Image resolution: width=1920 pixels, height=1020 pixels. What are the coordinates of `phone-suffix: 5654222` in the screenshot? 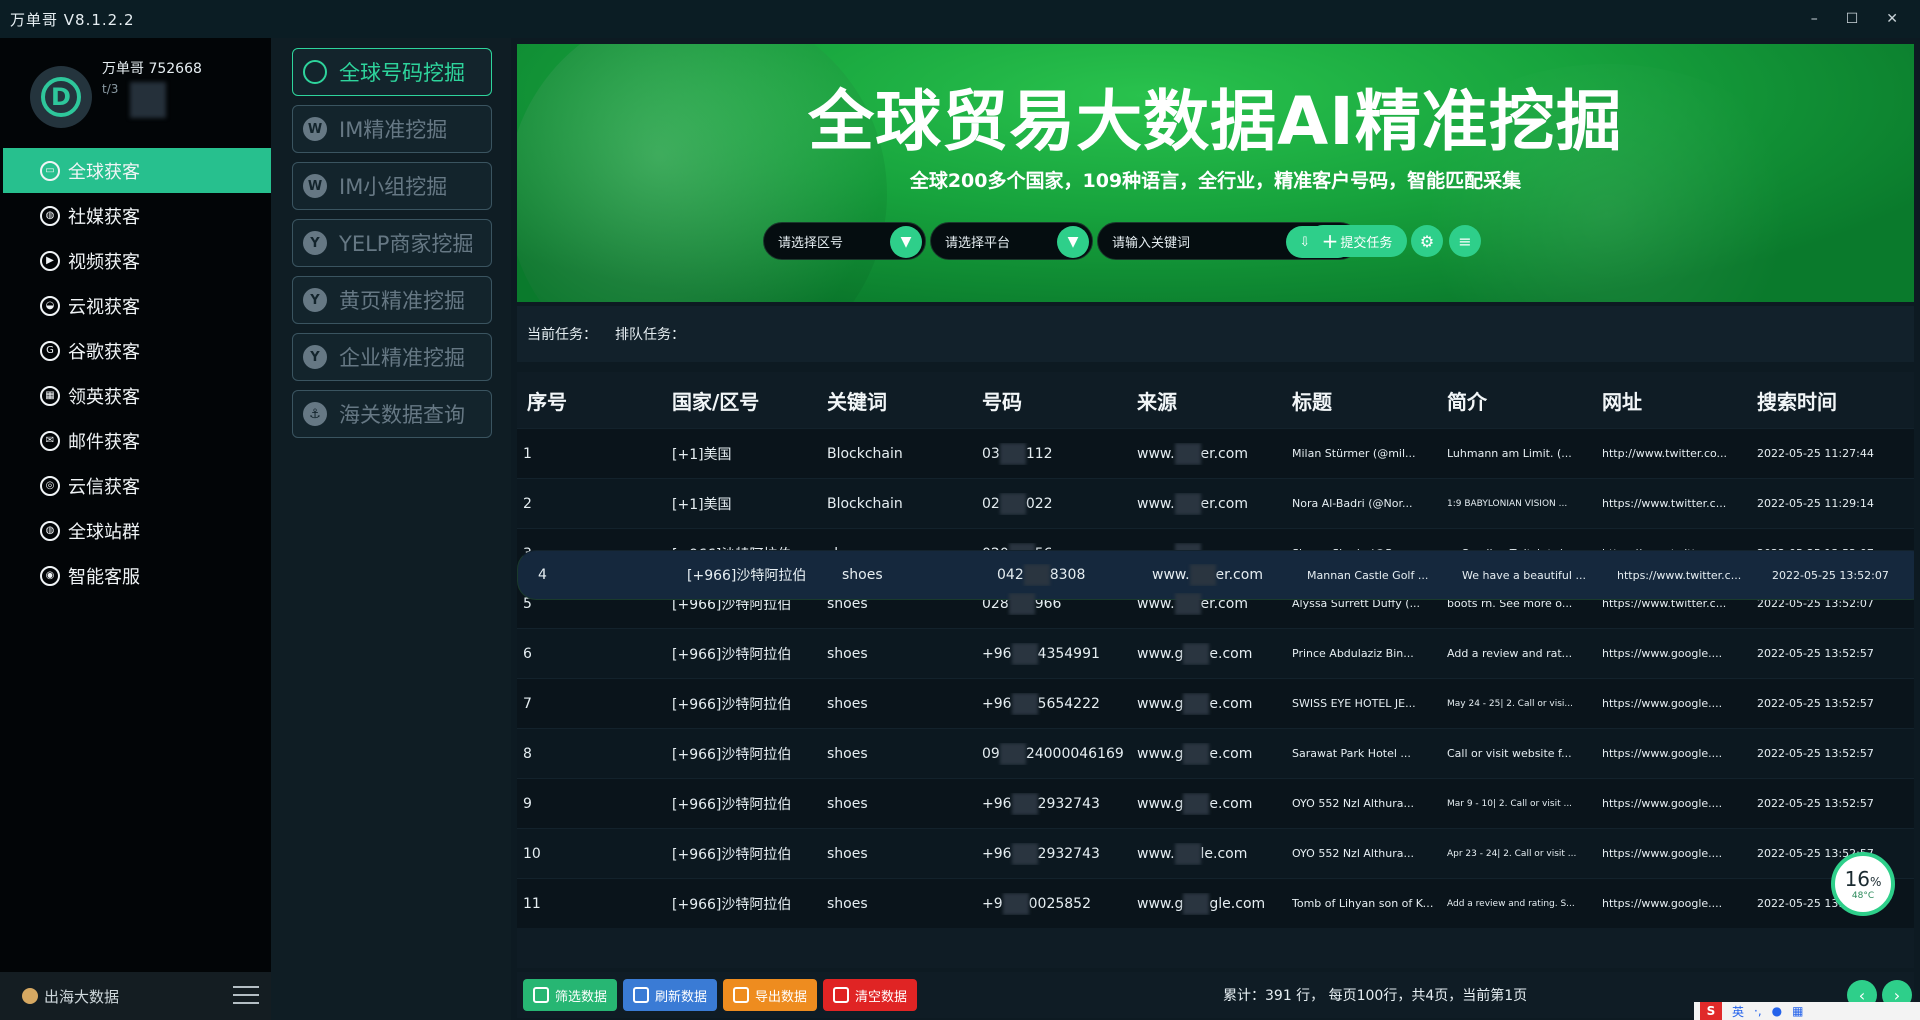 It's located at (1068, 703).